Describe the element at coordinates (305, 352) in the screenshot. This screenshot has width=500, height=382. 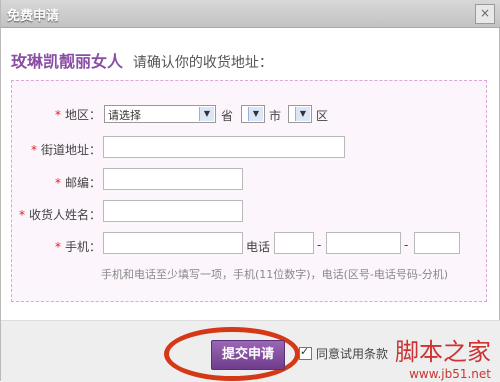
I see `agree-checkbox` at that location.